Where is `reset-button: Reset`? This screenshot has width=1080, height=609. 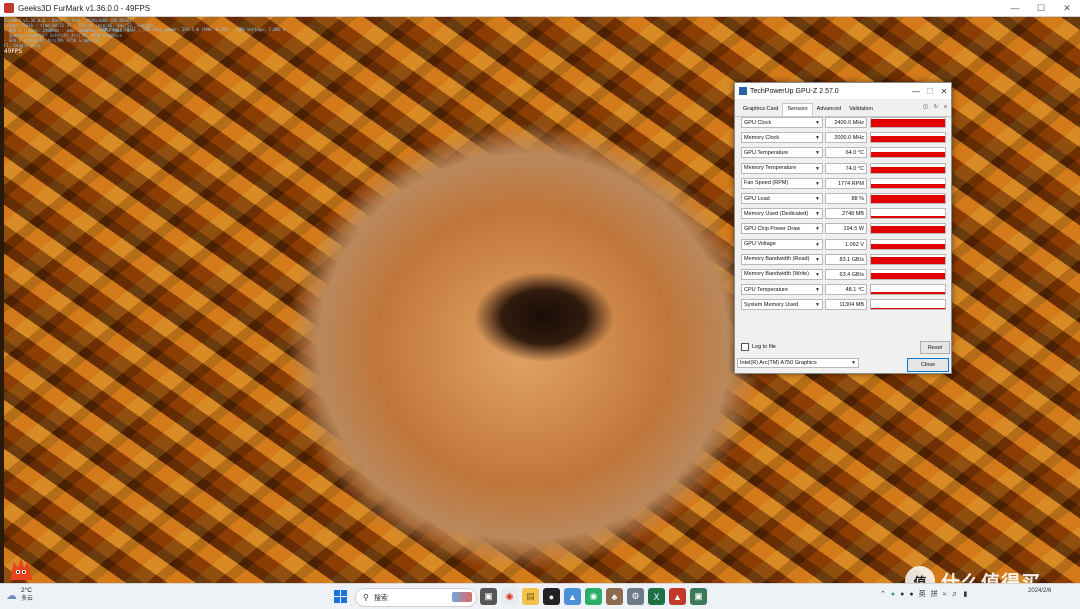
reset-button: Reset is located at coordinates (935, 347).